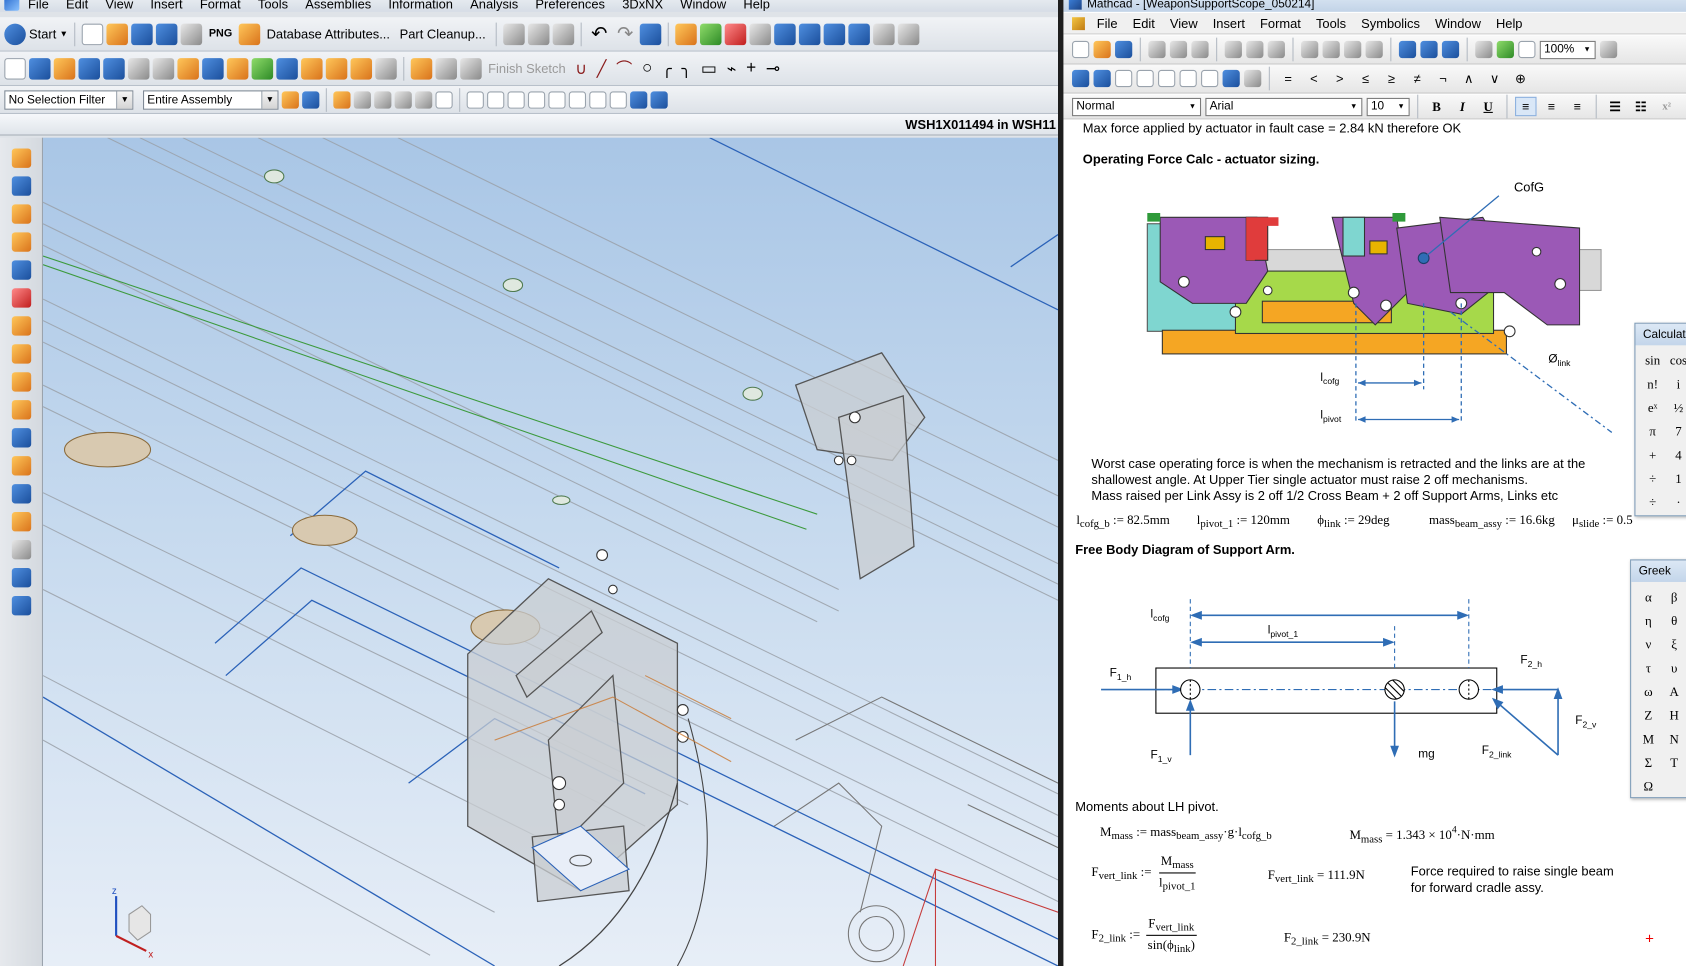  Describe the element at coordinates (1653, 479) in the screenshot. I see `calc-key-divide: ÷` at that location.